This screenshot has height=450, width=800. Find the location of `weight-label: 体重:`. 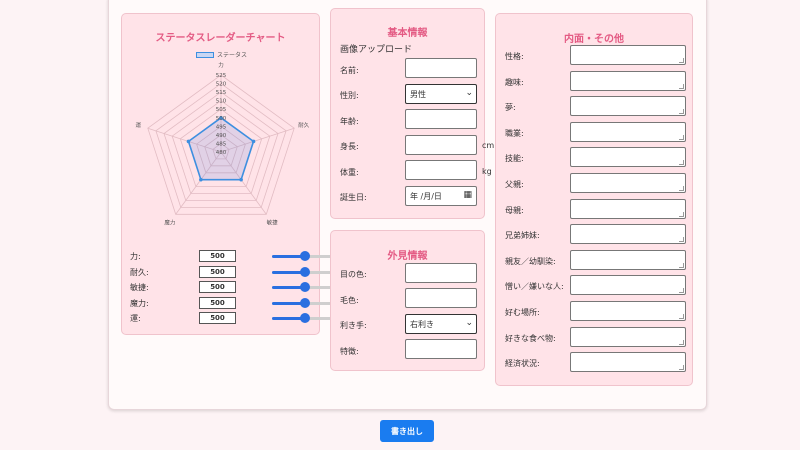

weight-label: 体重: is located at coordinates (349, 172).